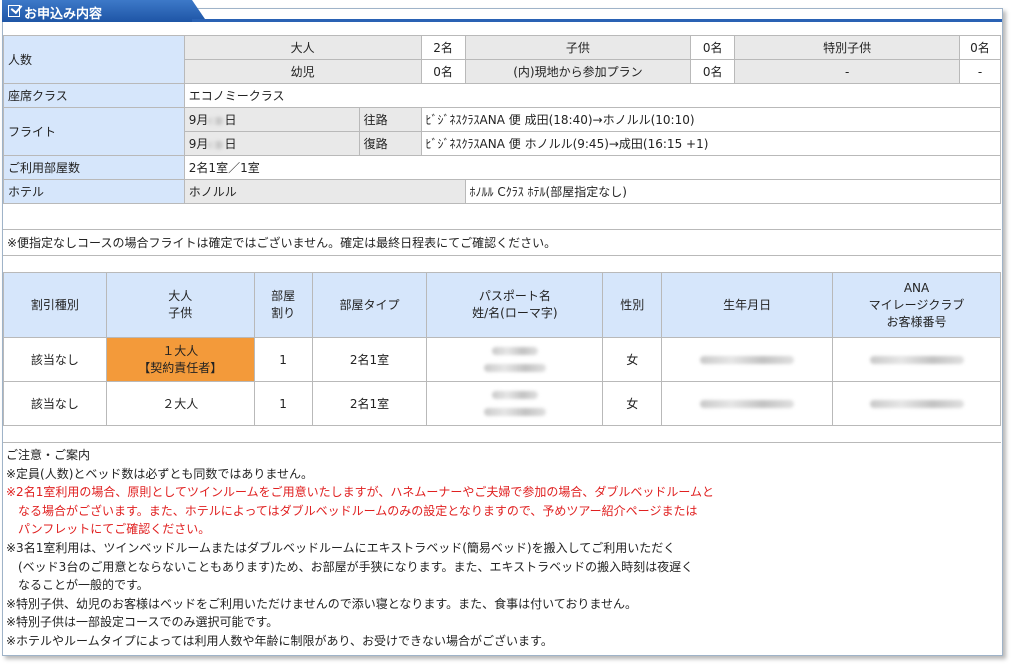 The height and width of the screenshot is (666, 1013). What do you see at coordinates (55, 305) in the screenshot?
I see `header-discount: 割引種別` at bounding box center [55, 305].